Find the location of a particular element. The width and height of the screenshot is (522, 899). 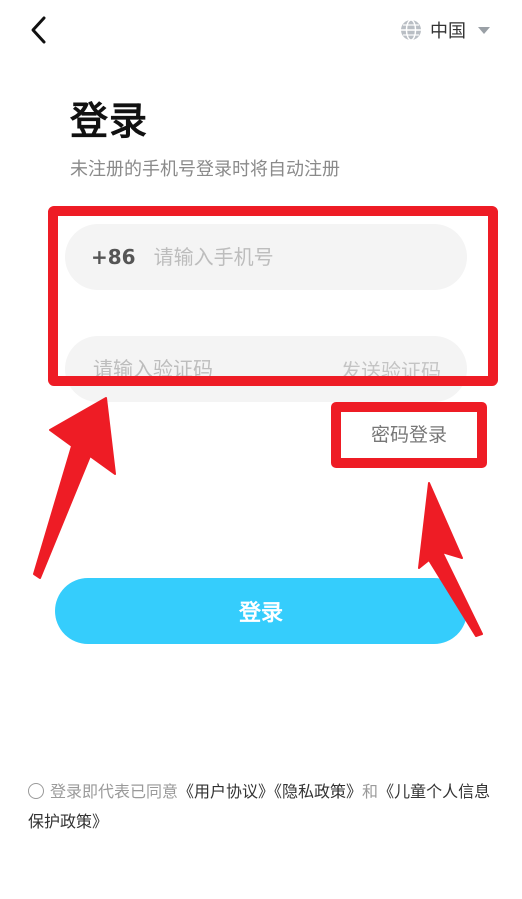

back-arrow-icon is located at coordinates (38, 30).